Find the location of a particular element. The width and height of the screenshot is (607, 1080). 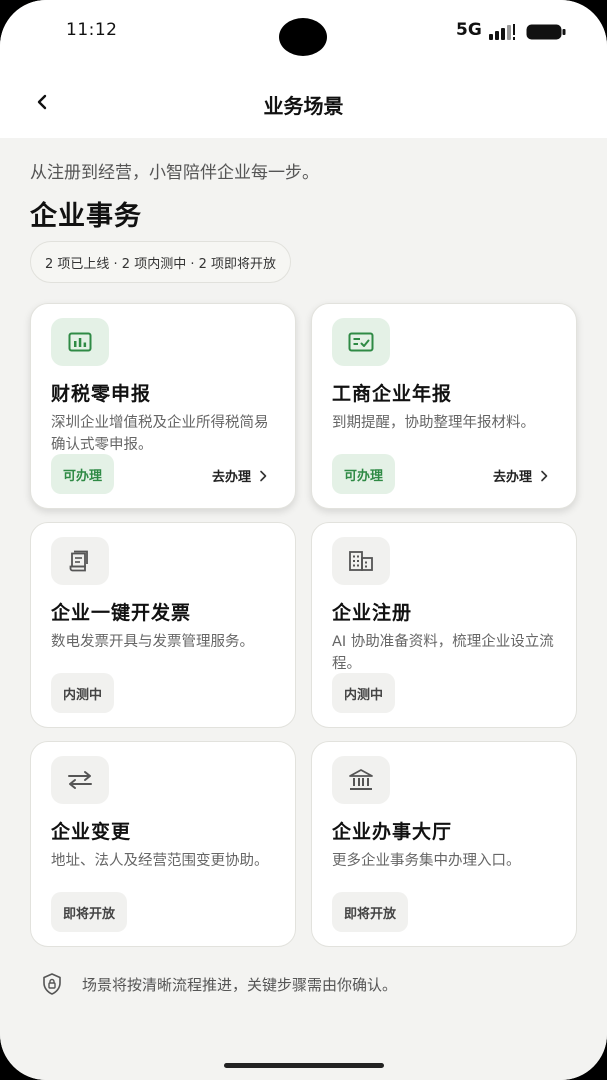

report-check-icon is located at coordinates (361, 342).